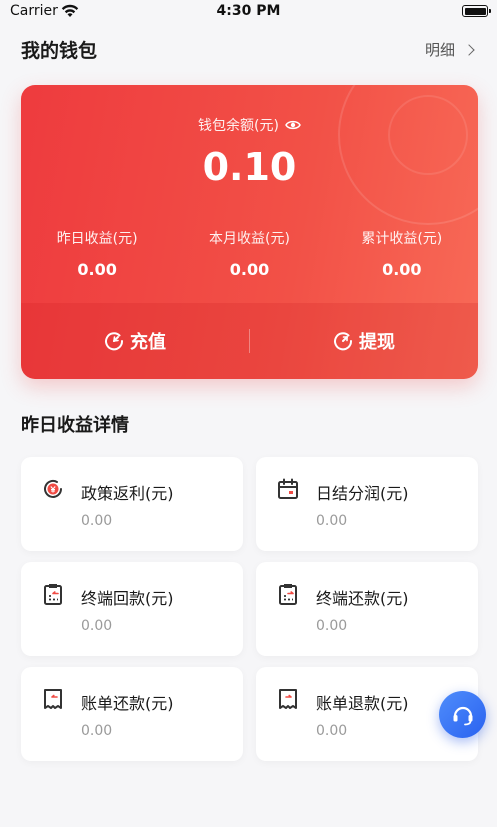  I want to click on tile-policy-rebate: 政策返利(元) 0.00, so click(132, 504).